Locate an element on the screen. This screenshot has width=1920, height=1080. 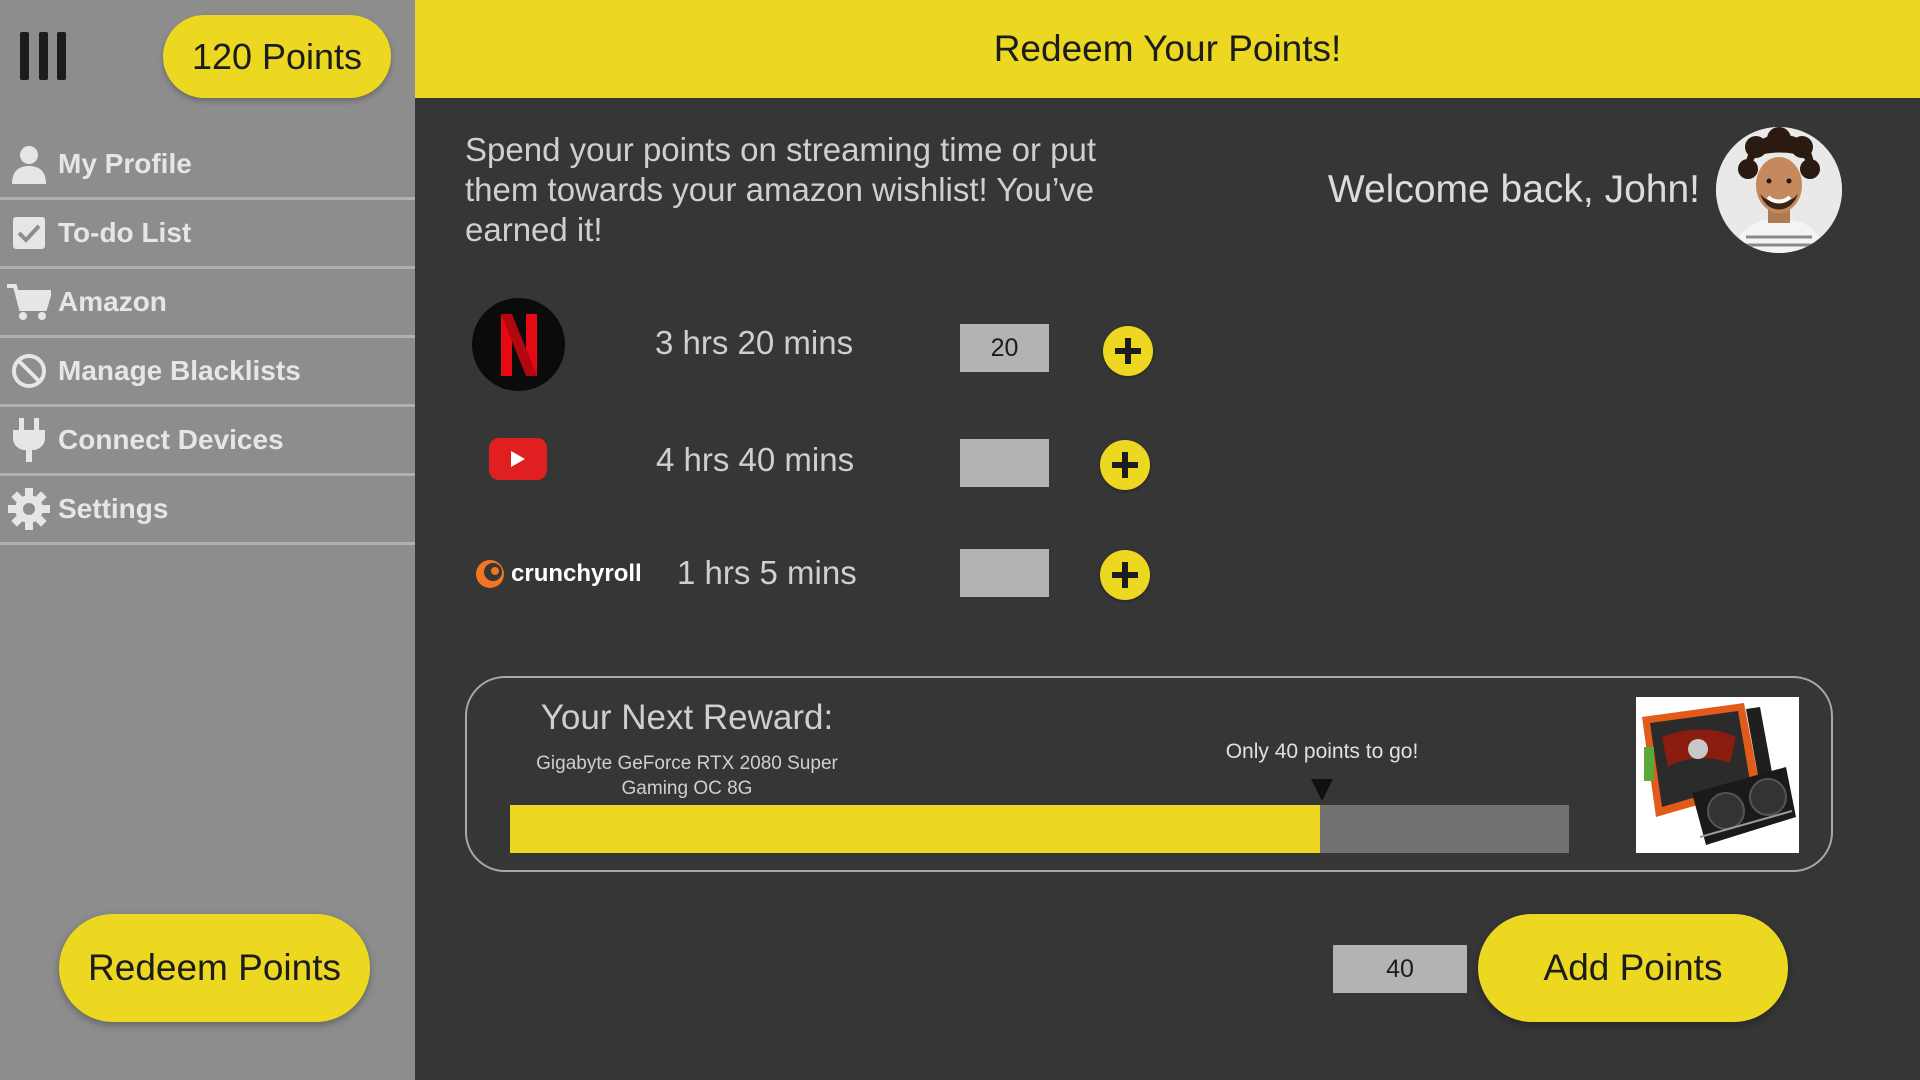
welcome-message: Welcome back, John! is located at coordinates (1513, 189).